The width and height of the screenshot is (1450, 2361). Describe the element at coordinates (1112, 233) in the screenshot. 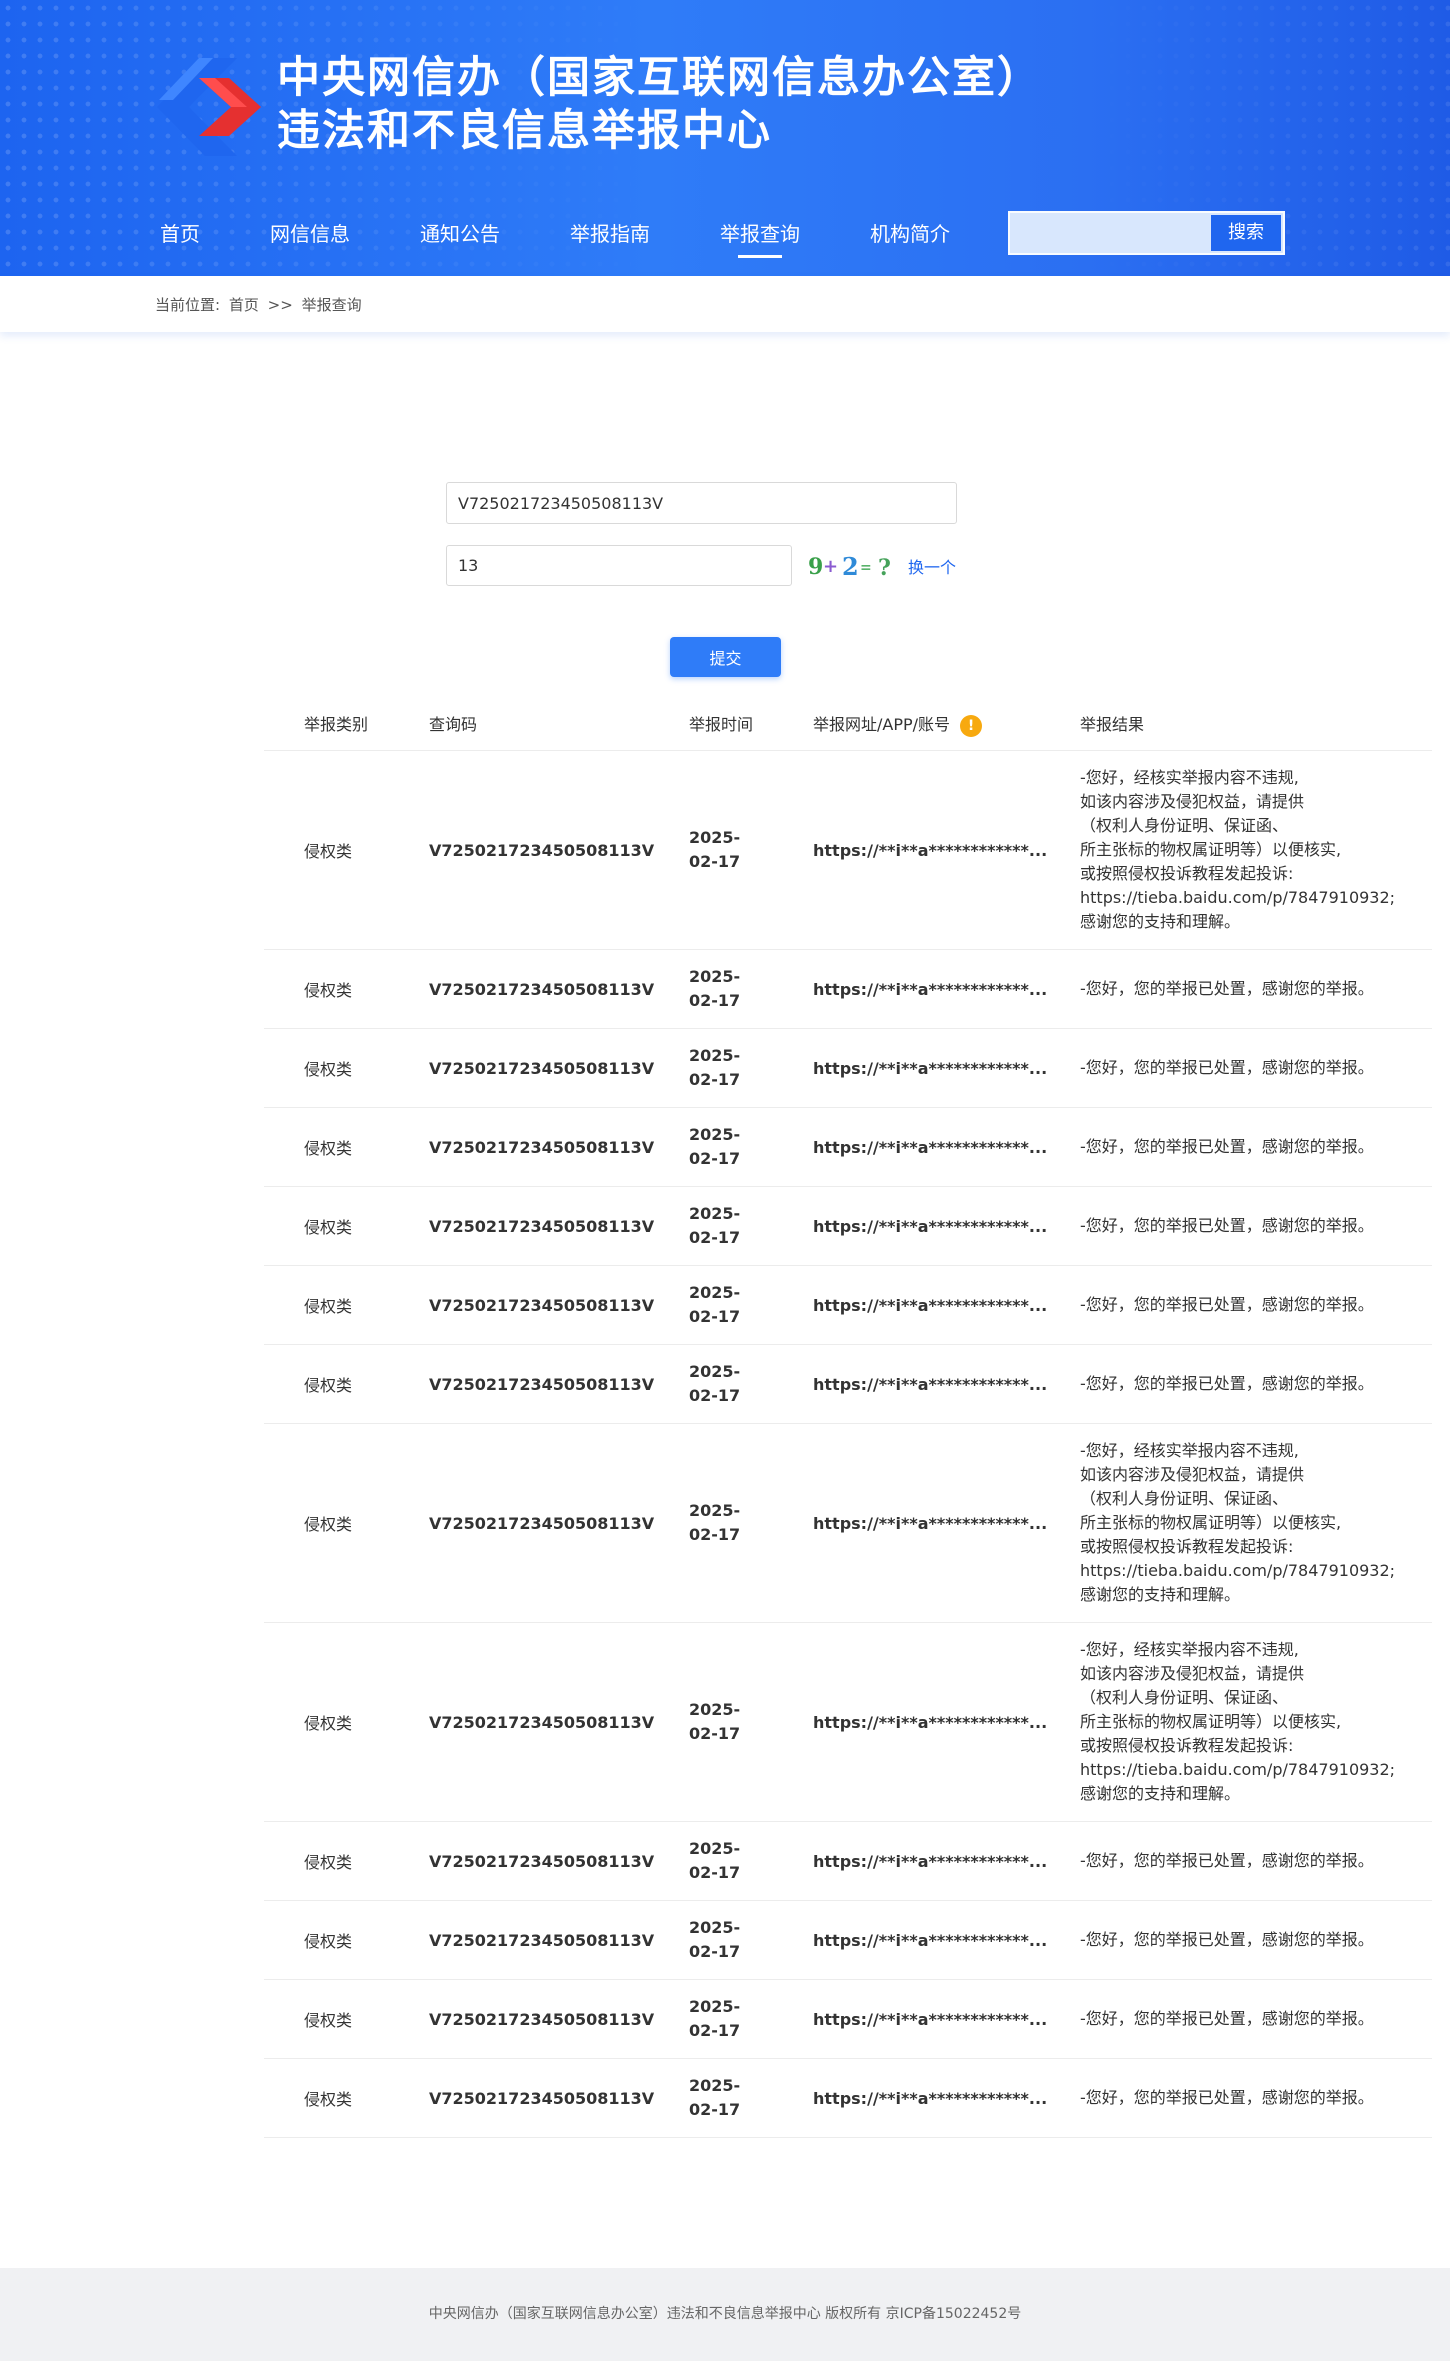

I see `search-input` at that location.